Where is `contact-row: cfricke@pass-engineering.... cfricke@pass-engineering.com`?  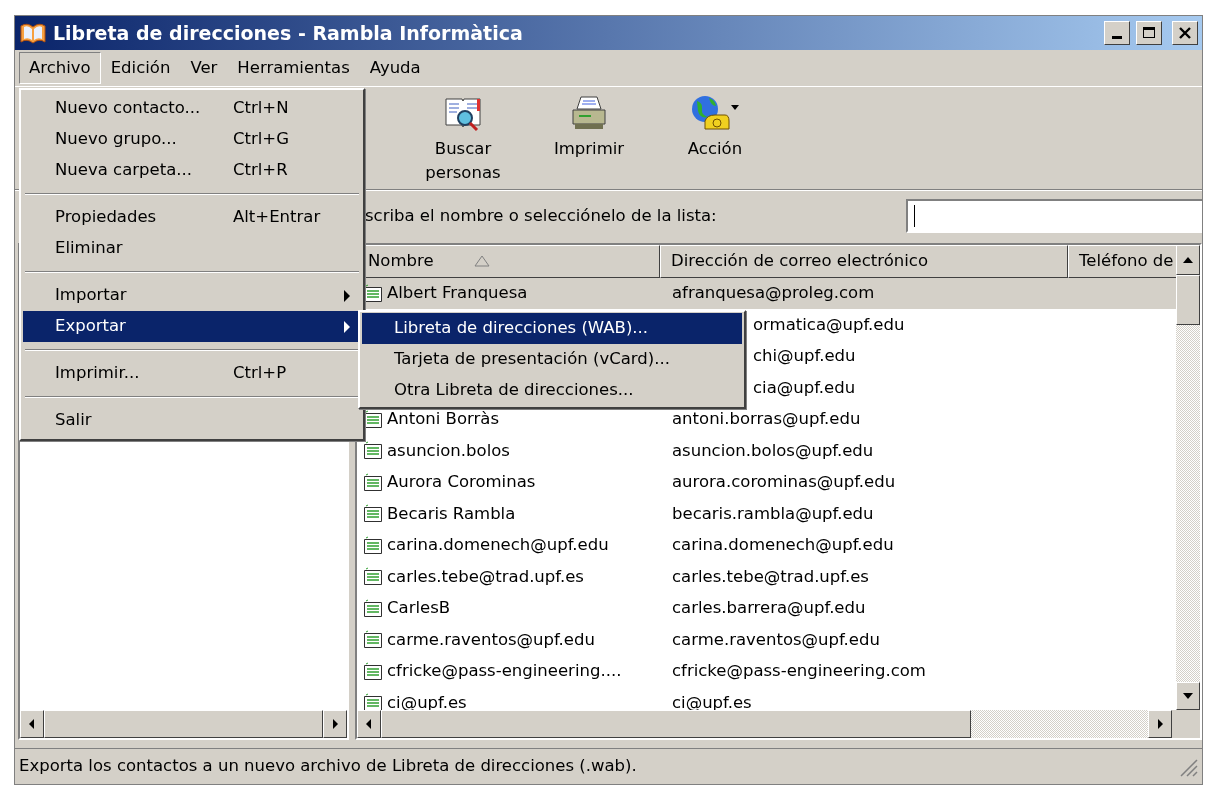 contact-row: cfricke@pass-engineering.... cfricke@pass-engineering.com is located at coordinates (766, 671).